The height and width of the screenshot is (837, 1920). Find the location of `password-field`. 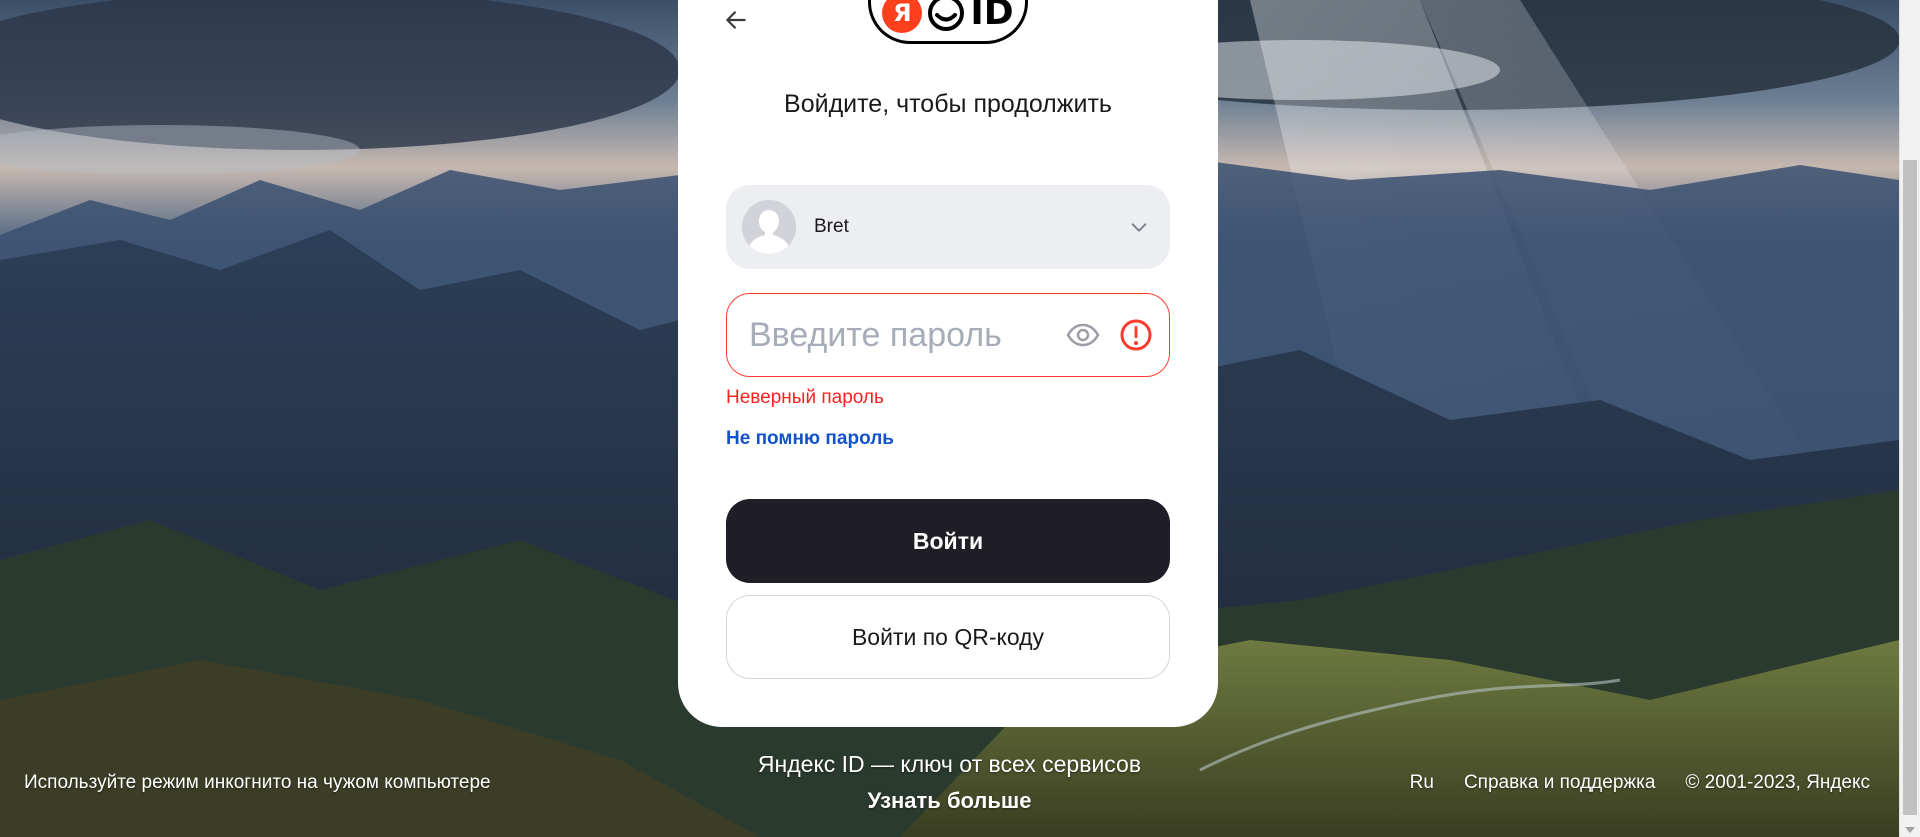

password-field is located at coordinates (948, 335).